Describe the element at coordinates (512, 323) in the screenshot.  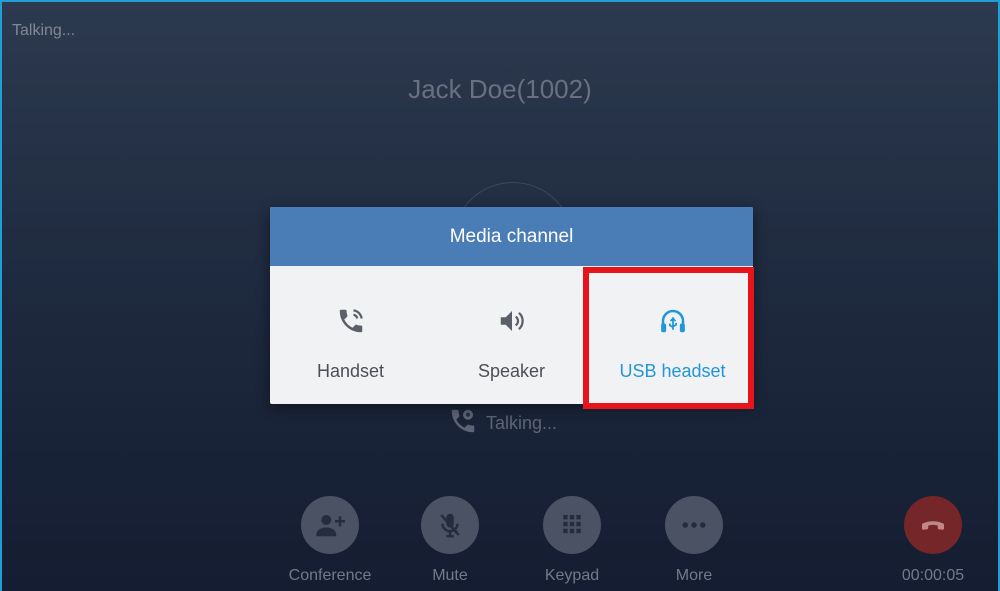
I see `speaker-icon` at that location.